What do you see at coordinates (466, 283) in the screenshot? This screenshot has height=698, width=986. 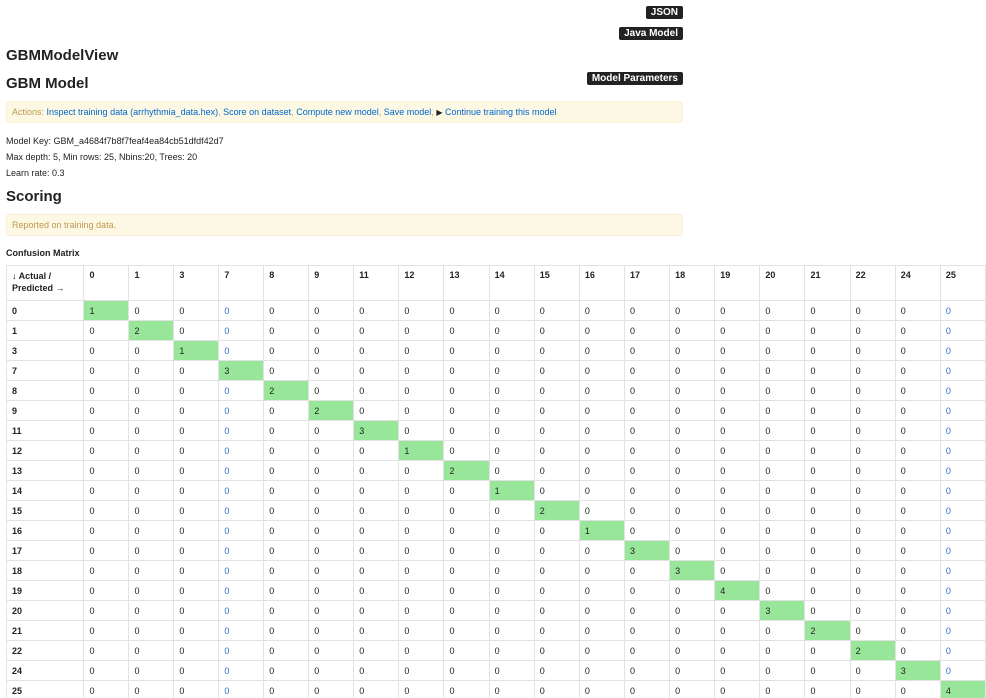 I see `matrix-col-header: 13` at bounding box center [466, 283].